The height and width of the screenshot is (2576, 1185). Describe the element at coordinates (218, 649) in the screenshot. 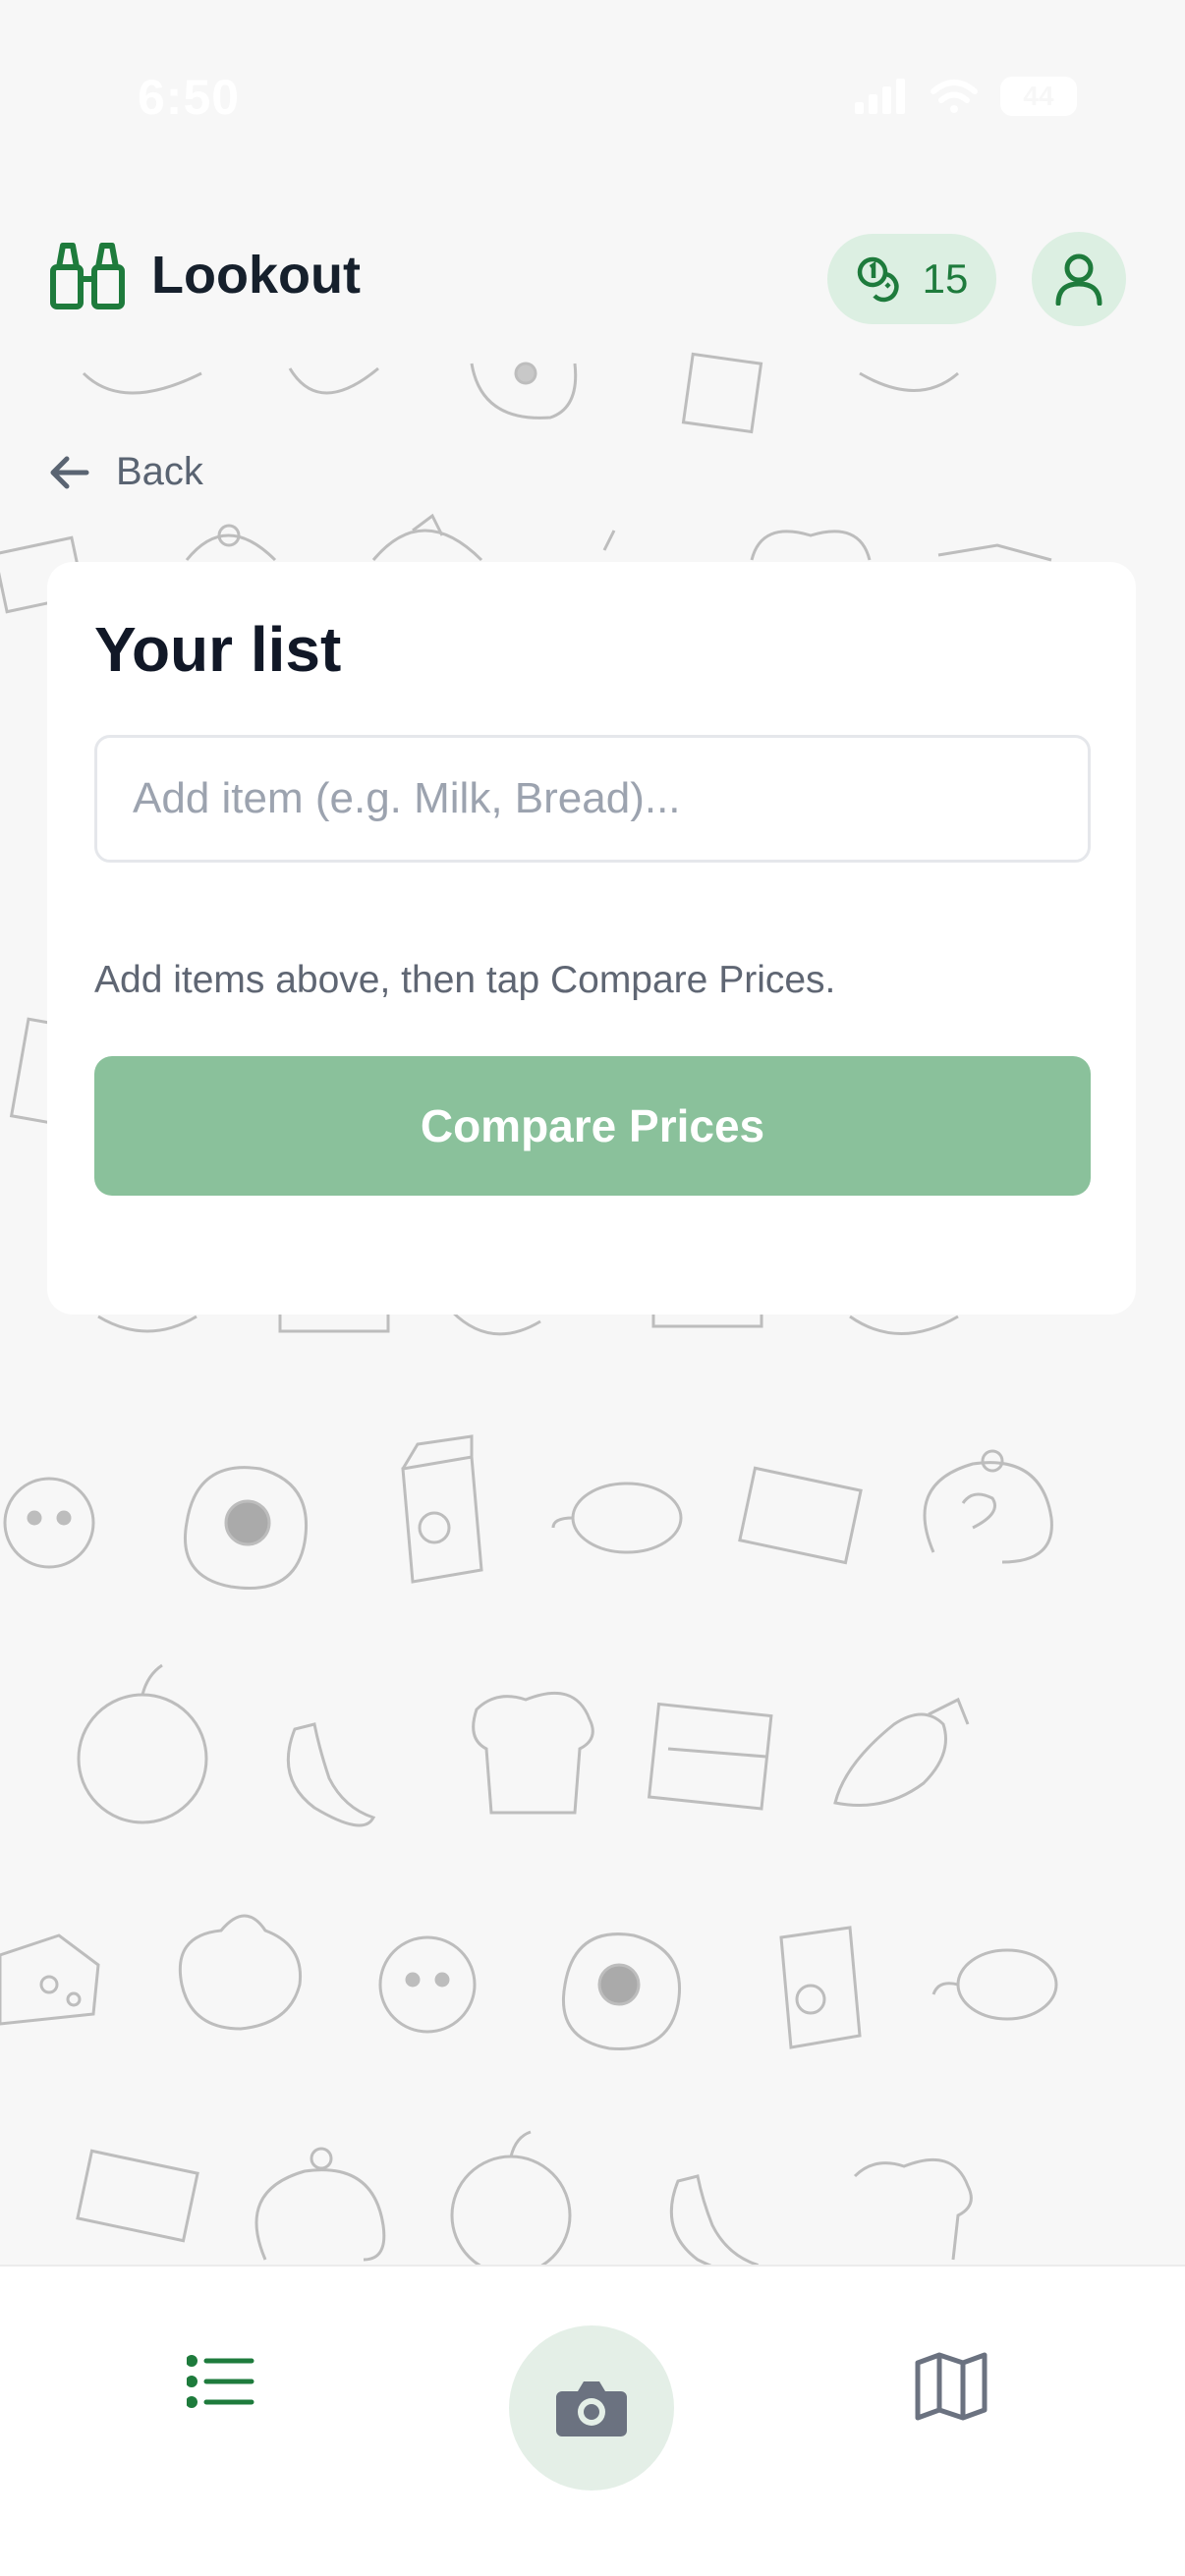

I see `card-title: Your list` at that location.